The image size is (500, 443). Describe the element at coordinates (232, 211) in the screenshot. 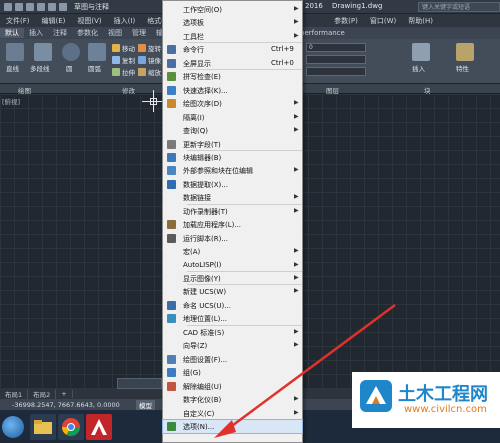

I see `menu-item: 动作录制器(T) ▶` at that location.